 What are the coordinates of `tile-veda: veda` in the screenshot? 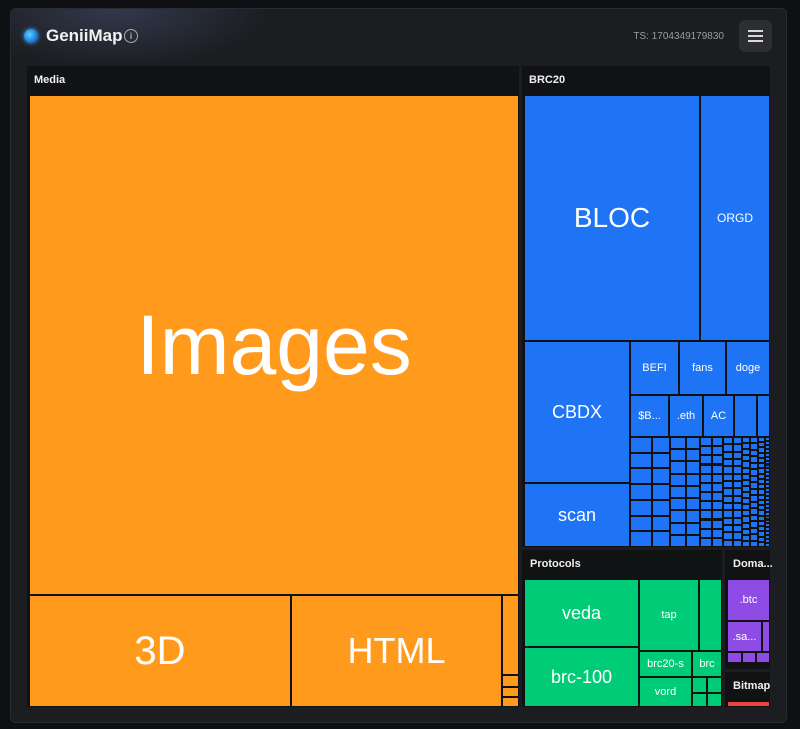 It's located at (581, 613).